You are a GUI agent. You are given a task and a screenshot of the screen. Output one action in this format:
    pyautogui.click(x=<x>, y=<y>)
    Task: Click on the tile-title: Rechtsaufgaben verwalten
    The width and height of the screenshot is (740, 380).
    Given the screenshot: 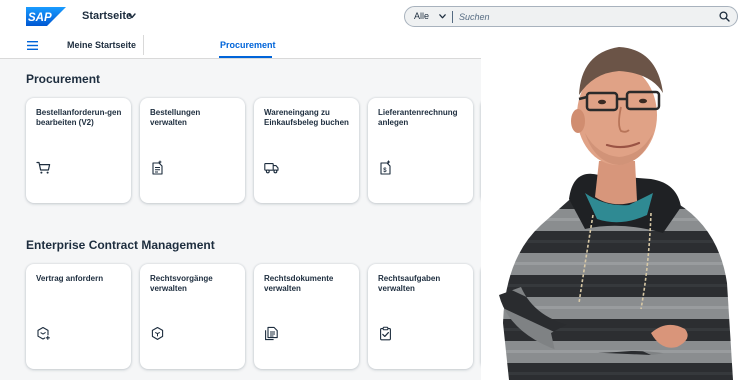 What is the action you would take?
    pyautogui.click(x=409, y=283)
    